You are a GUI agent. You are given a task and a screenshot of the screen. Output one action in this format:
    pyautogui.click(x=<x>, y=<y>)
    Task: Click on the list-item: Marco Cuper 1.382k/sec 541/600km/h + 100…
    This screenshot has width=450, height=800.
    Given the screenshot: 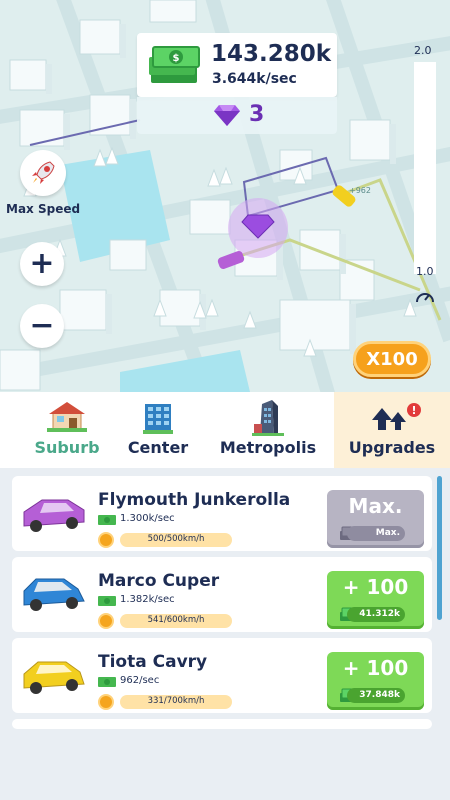 What is the action you would take?
    pyautogui.click(x=222, y=594)
    